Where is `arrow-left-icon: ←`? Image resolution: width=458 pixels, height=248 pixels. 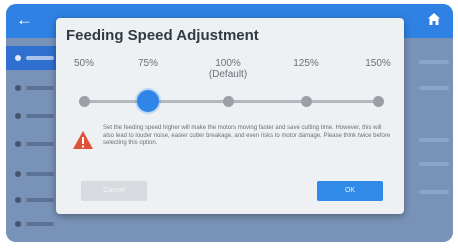 arrow-left-icon: ← is located at coordinates (24, 20).